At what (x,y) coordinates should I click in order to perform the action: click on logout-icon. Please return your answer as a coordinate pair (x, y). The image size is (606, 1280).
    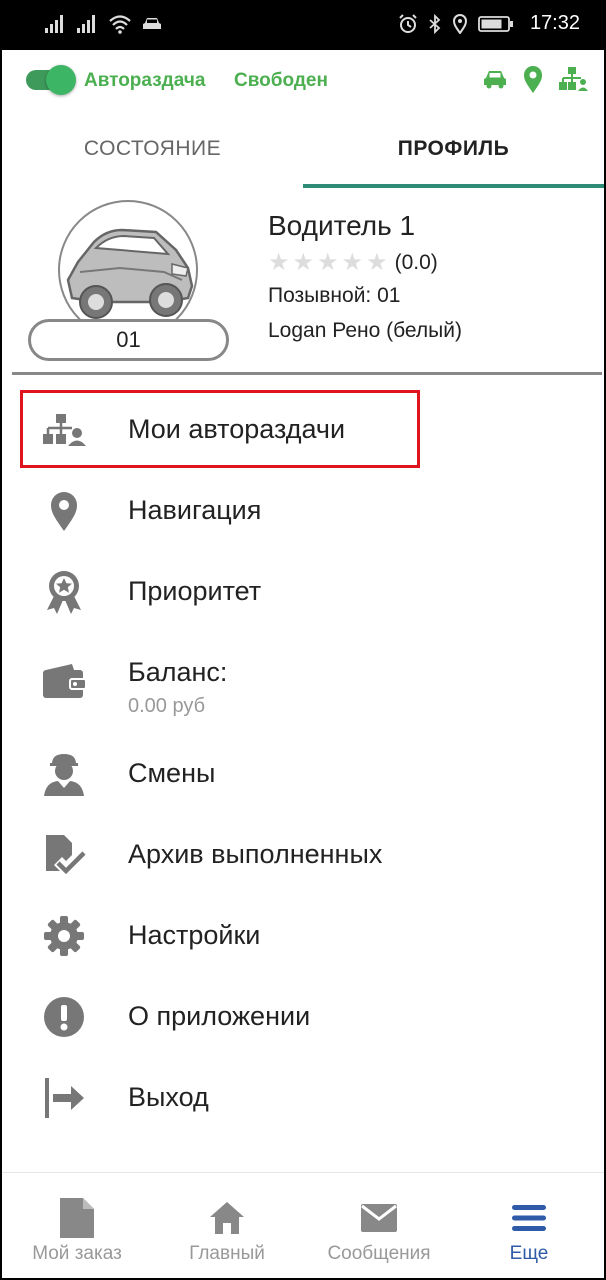
    Looking at the image, I should click on (64, 1098).